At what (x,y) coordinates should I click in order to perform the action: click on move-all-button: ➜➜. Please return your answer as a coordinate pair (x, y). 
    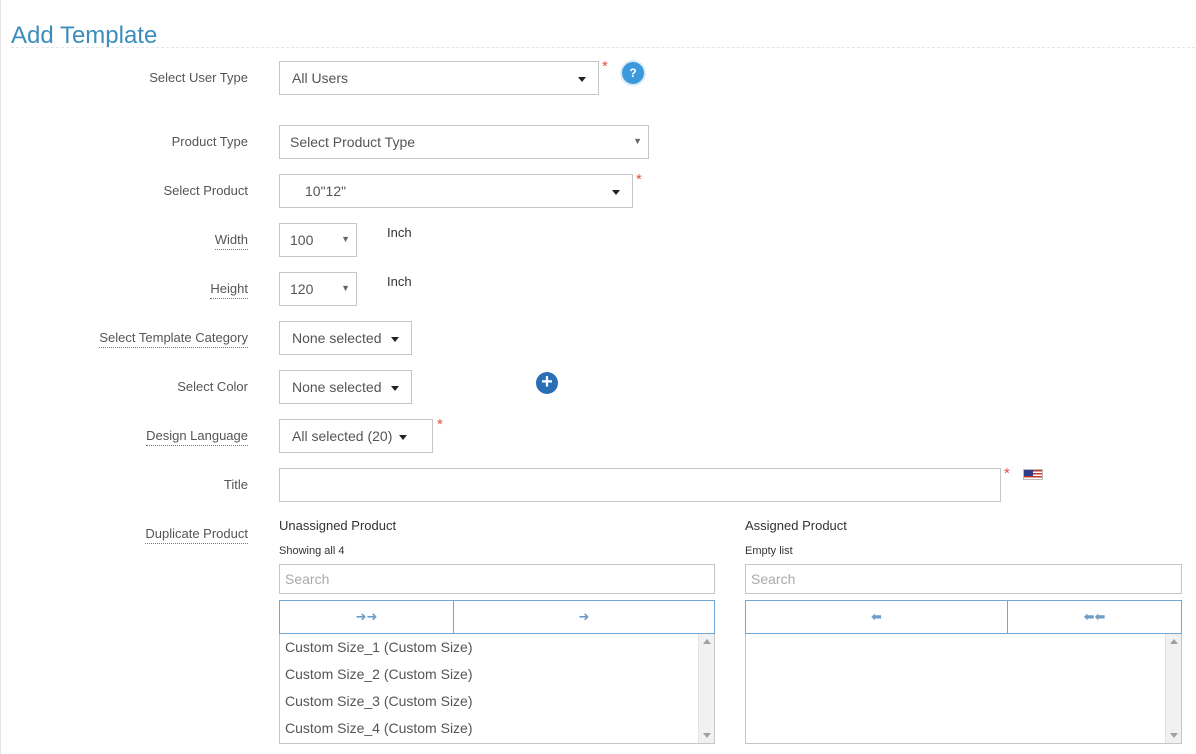
    Looking at the image, I should click on (366, 617).